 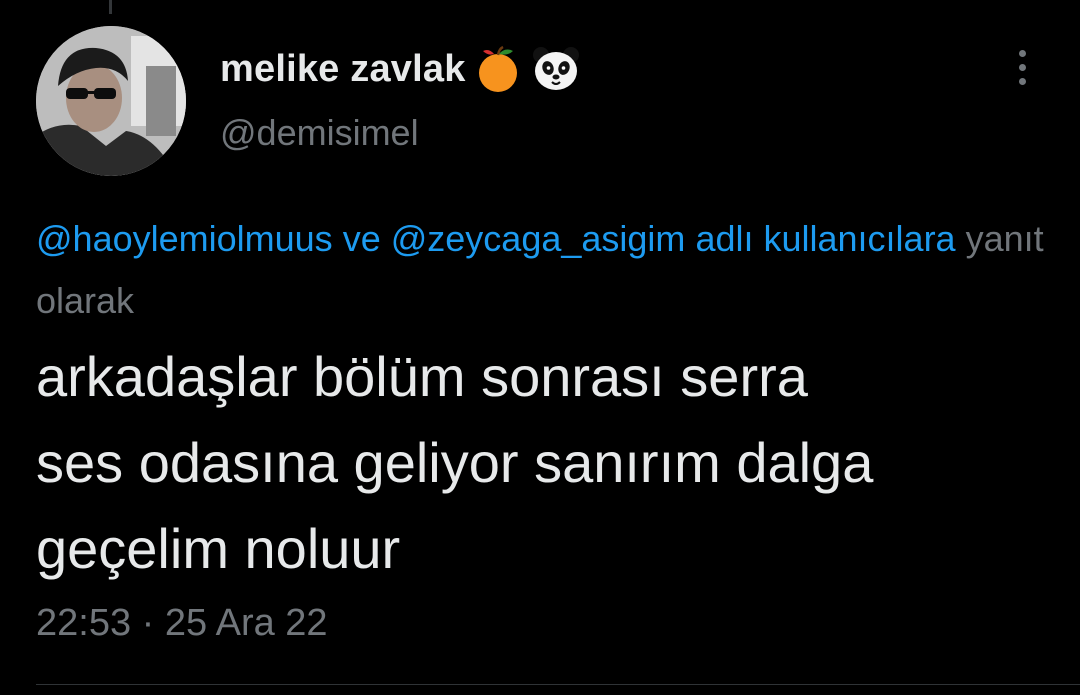 What do you see at coordinates (319, 133) in the screenshot?
I see `author-handle: @demisimel` at bounding box center [319, 133].